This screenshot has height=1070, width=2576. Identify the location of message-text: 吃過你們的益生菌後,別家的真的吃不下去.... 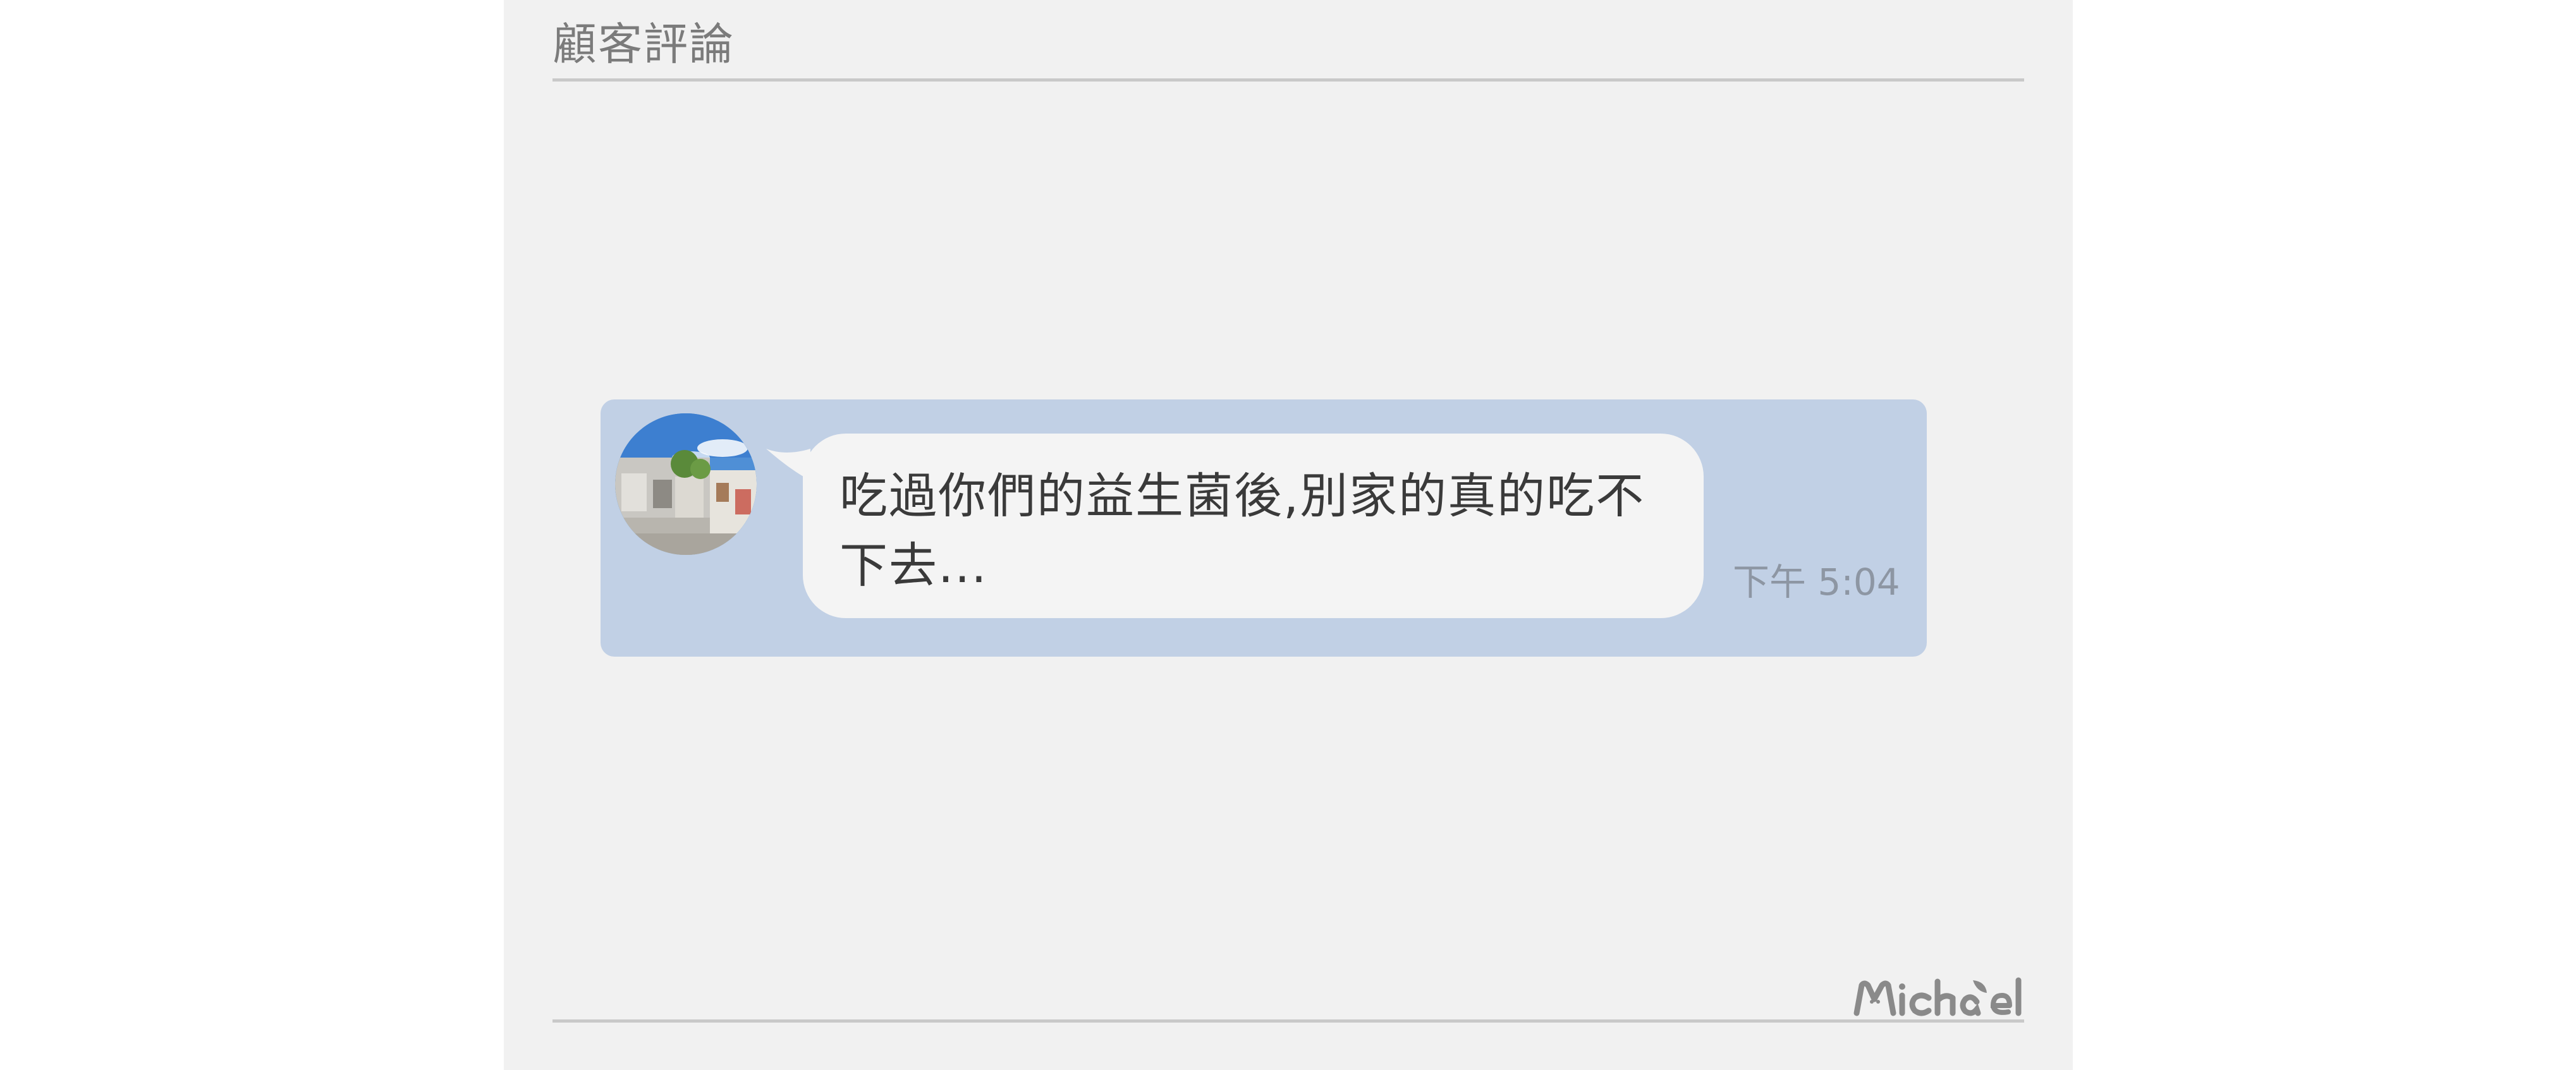
(1242, 530).